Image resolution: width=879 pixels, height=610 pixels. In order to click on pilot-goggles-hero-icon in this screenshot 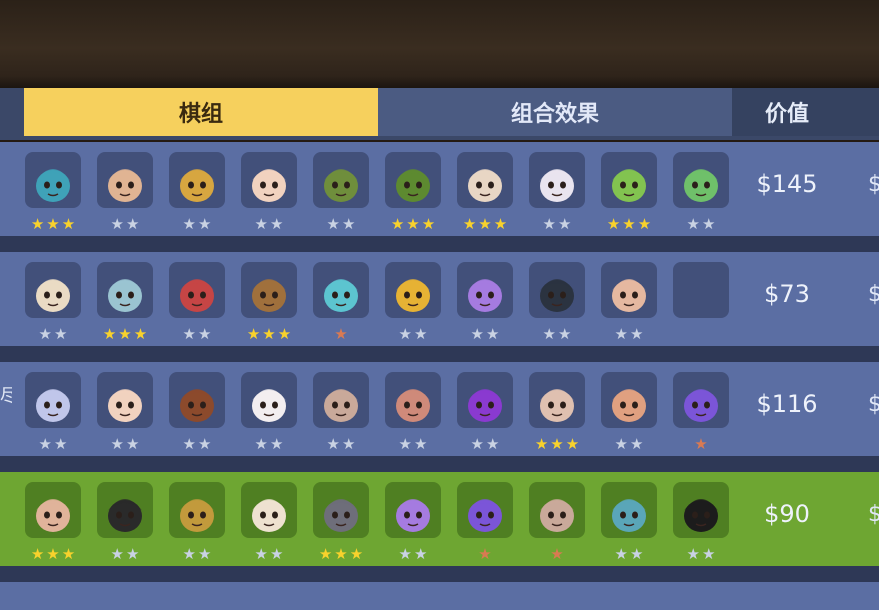, I will do `click(629, 400)`.